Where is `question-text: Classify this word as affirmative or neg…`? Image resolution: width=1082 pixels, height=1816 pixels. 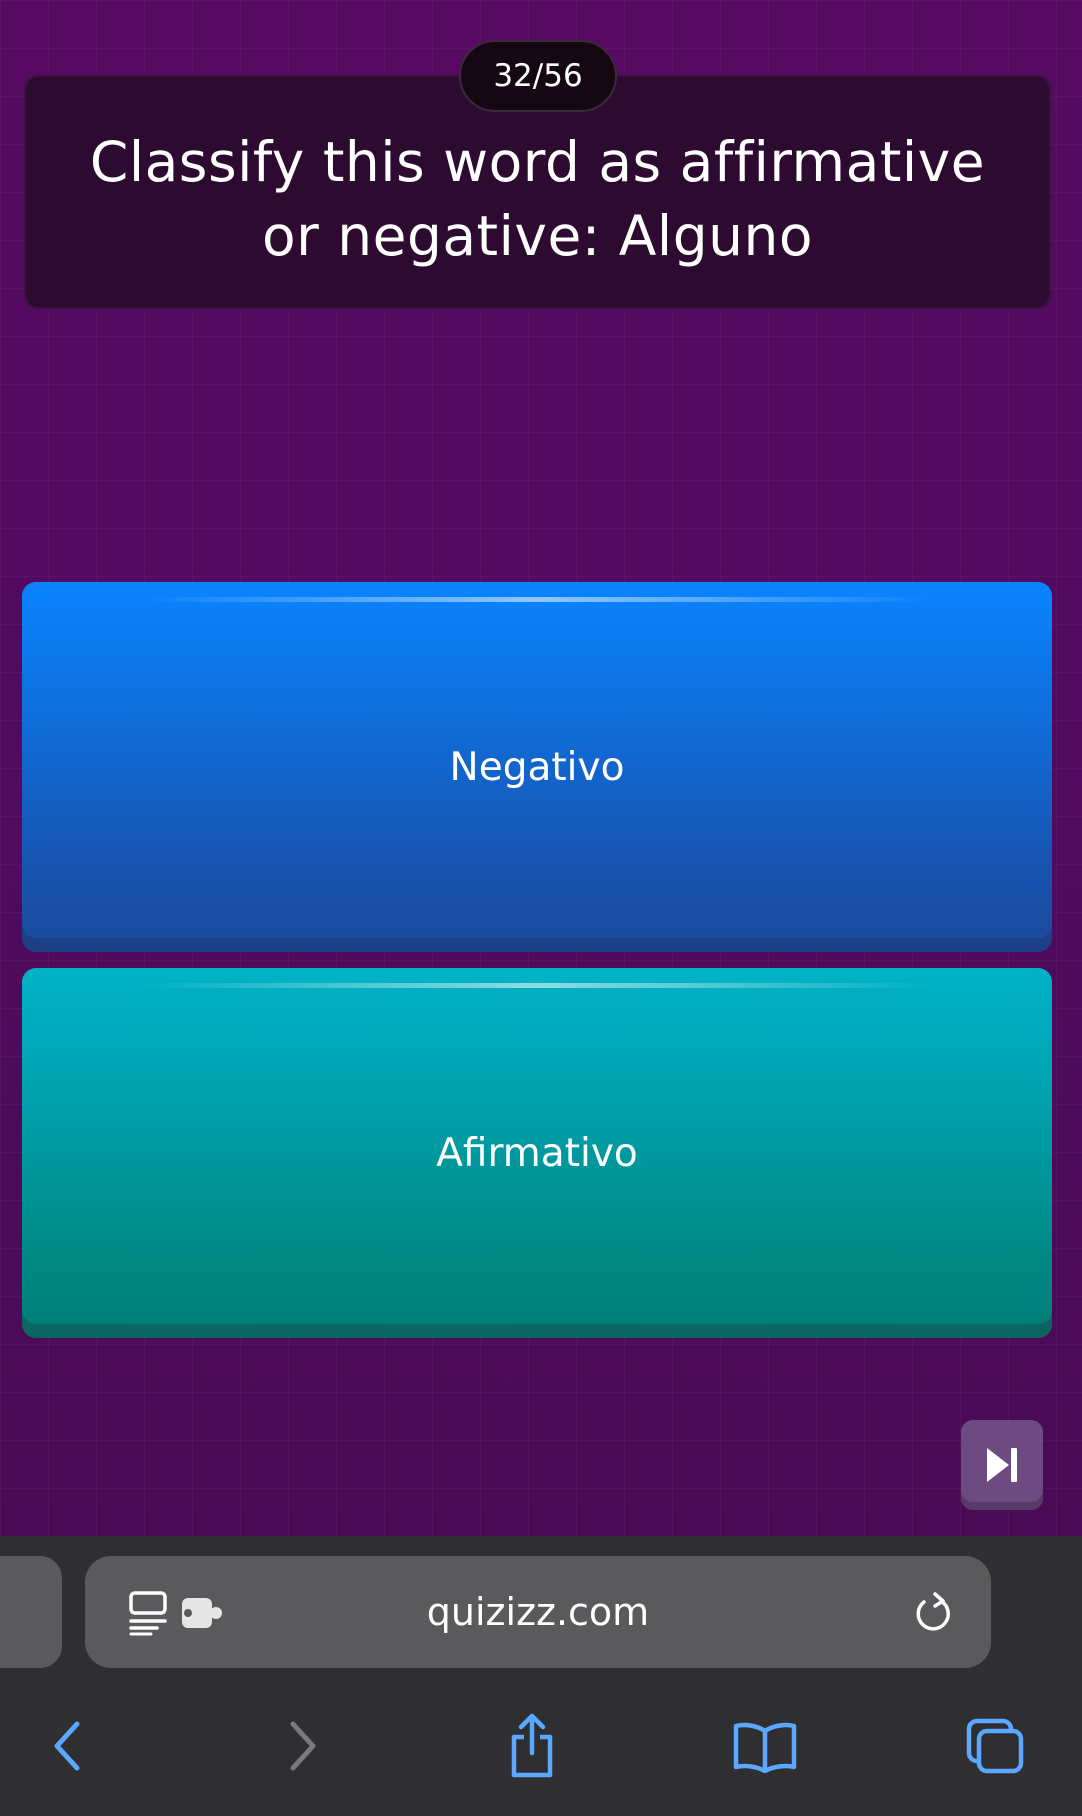
question-text: Classify this word as affirmative or neg… is located at coordinates (537, 199).